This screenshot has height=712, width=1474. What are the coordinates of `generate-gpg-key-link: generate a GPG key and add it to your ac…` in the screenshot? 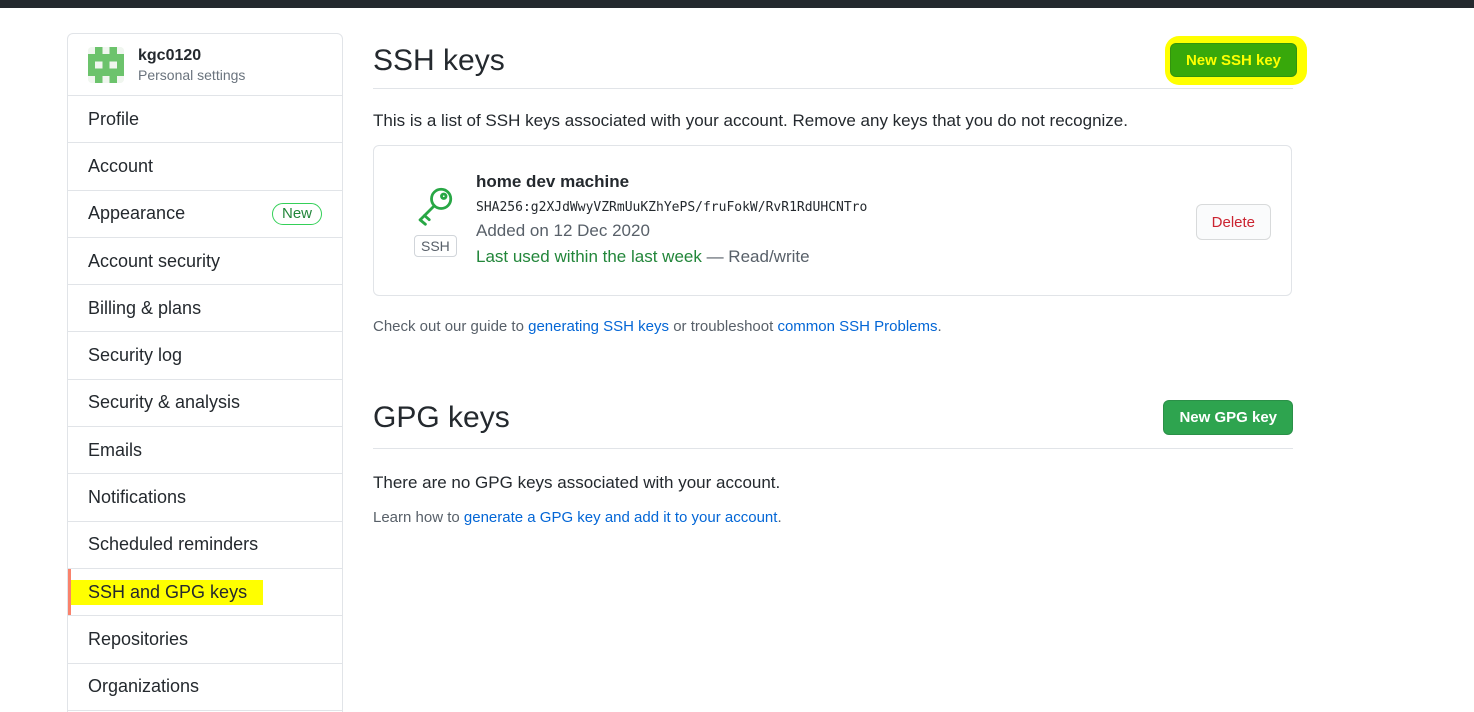 It's located at (621, 517).